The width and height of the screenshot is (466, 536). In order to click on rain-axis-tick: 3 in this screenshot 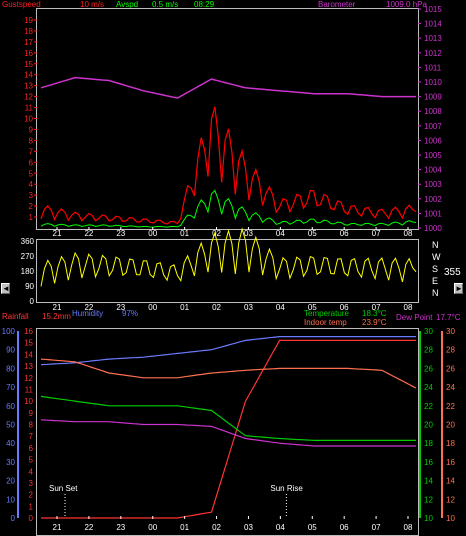, I will do `click(31, 483)`.